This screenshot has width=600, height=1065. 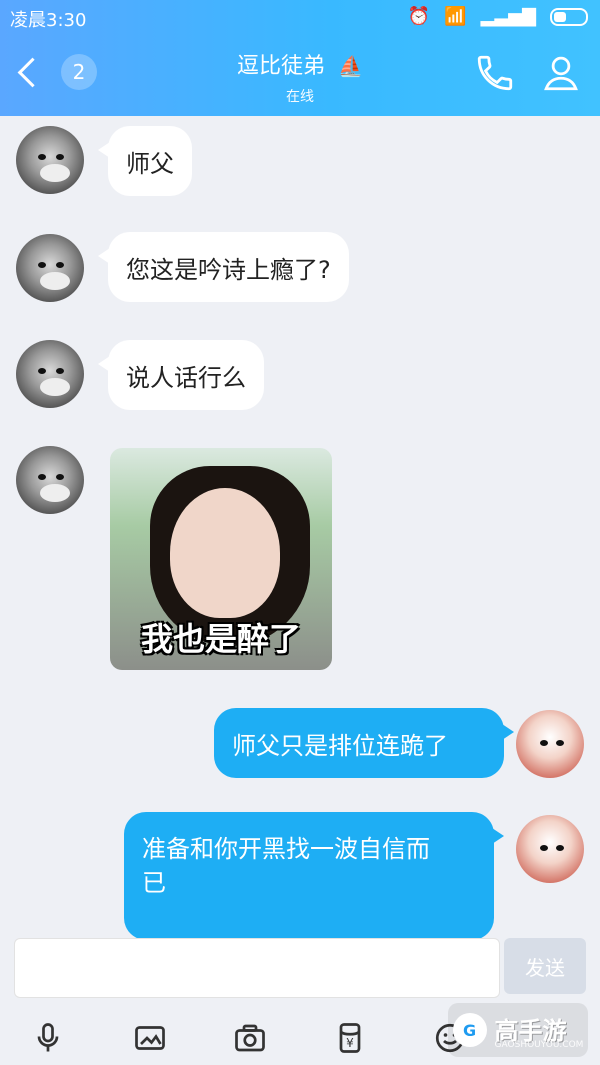 What do you see at coordinates (257, 968) in the screenshot?
I see `message-input` at bounding box center [257, 968].